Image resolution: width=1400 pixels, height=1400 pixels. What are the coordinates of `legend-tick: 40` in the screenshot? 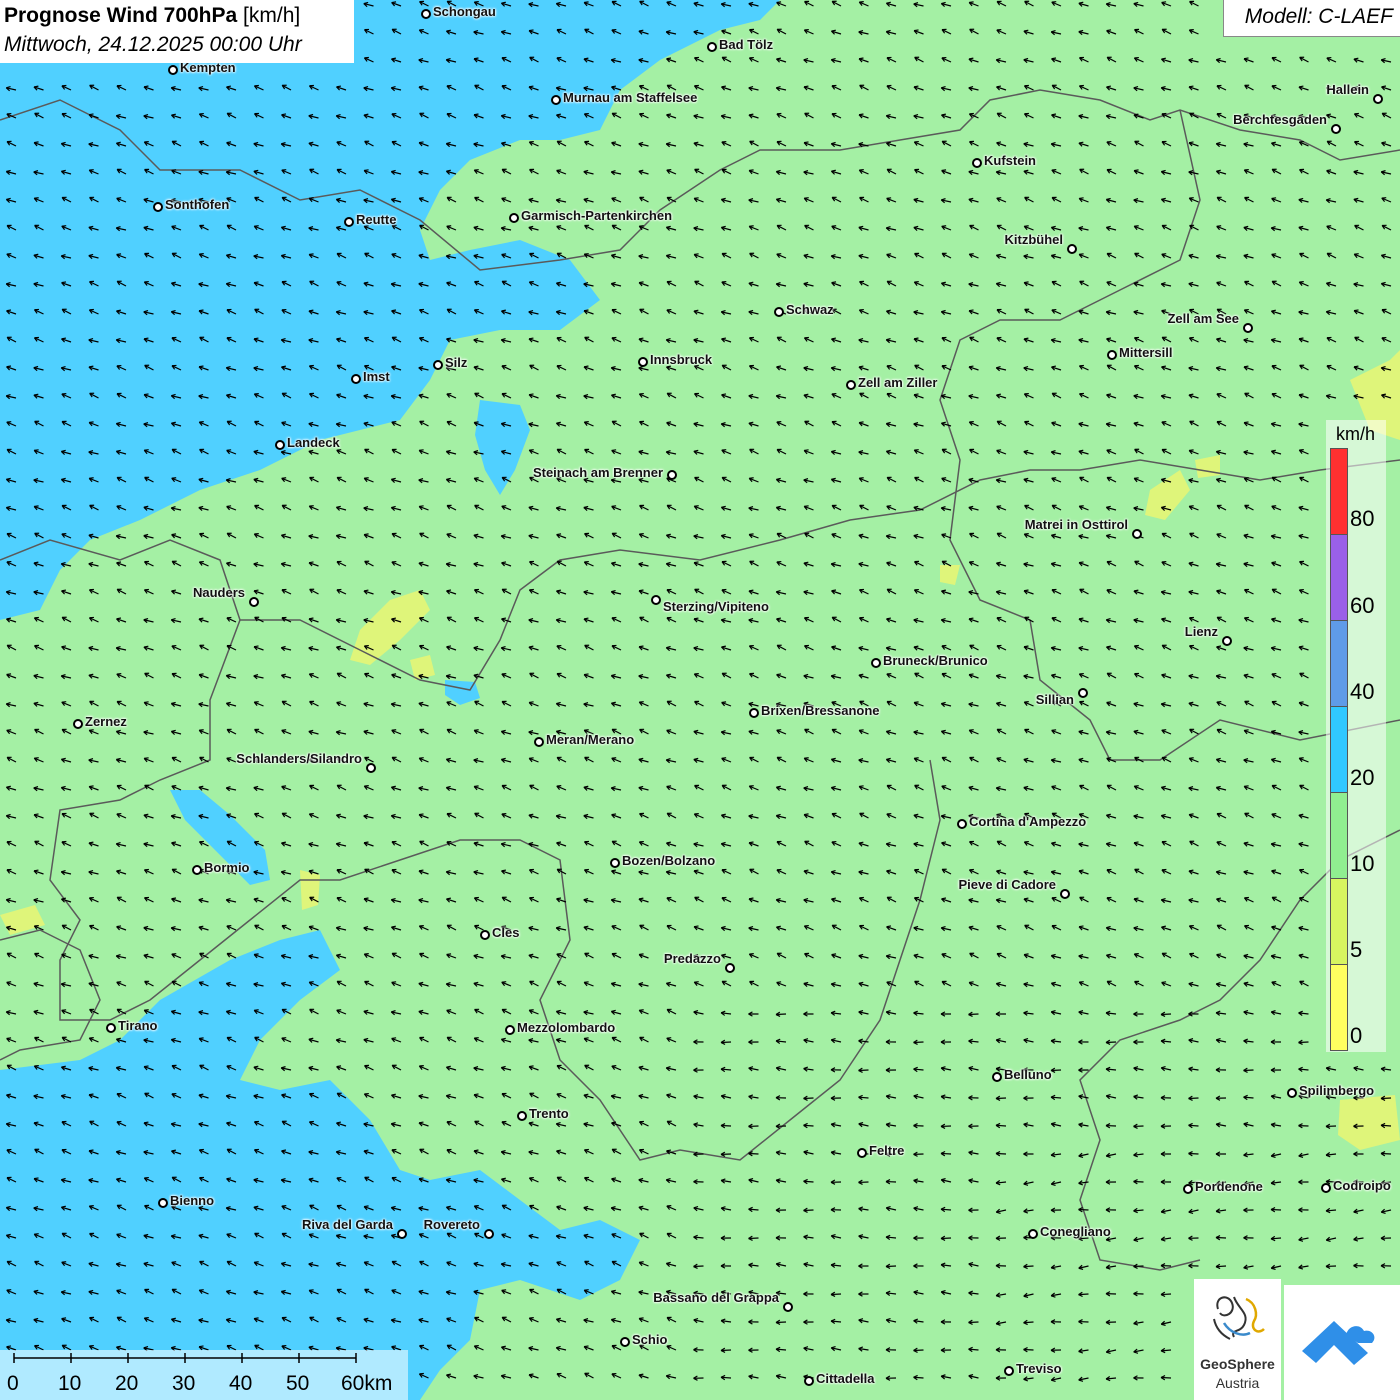 It's located at (1362, 691).